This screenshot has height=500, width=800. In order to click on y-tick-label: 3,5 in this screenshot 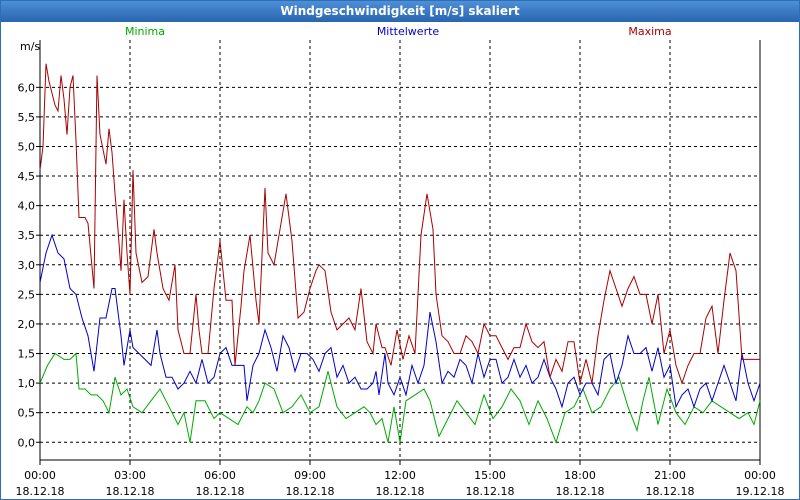, I will do `click(27, 235)`.